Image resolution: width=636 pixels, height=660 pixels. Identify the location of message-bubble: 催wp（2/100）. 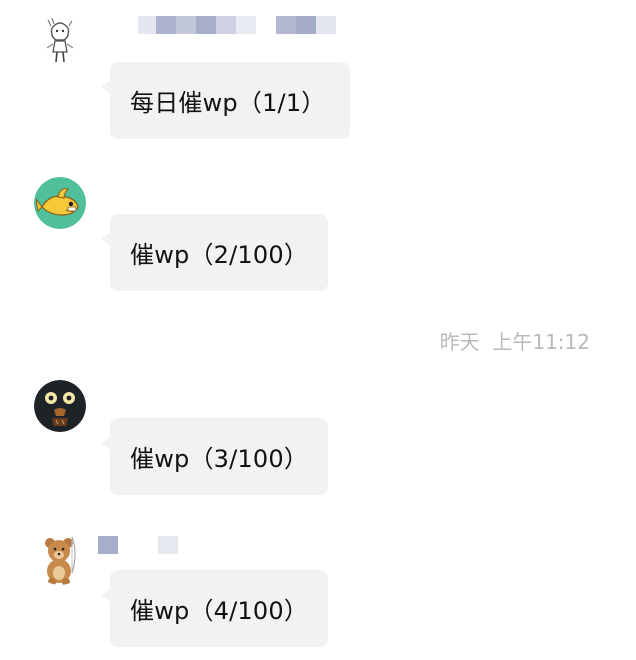
(214, 252).